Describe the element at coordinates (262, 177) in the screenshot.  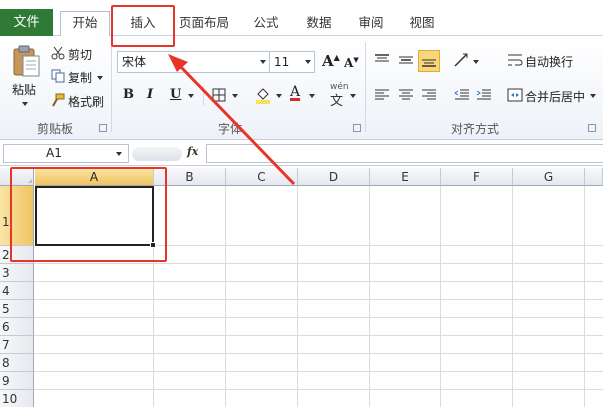
I see `column-header-c: C` at that location.